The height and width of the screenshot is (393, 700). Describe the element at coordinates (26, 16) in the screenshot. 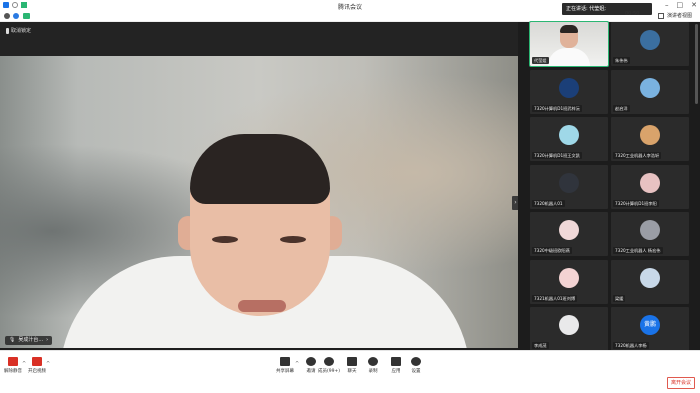

I see `network-icon` at that location.